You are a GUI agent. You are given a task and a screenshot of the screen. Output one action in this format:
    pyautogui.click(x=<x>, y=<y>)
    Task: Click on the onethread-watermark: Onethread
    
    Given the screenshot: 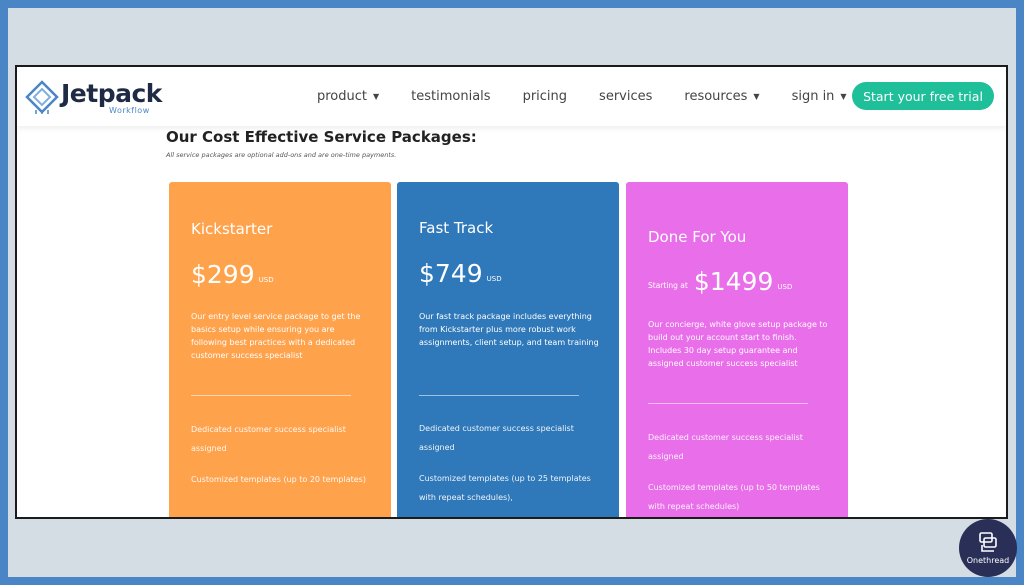 What is the action you would take?
    pyautogui.click(x=988, y=548)
    